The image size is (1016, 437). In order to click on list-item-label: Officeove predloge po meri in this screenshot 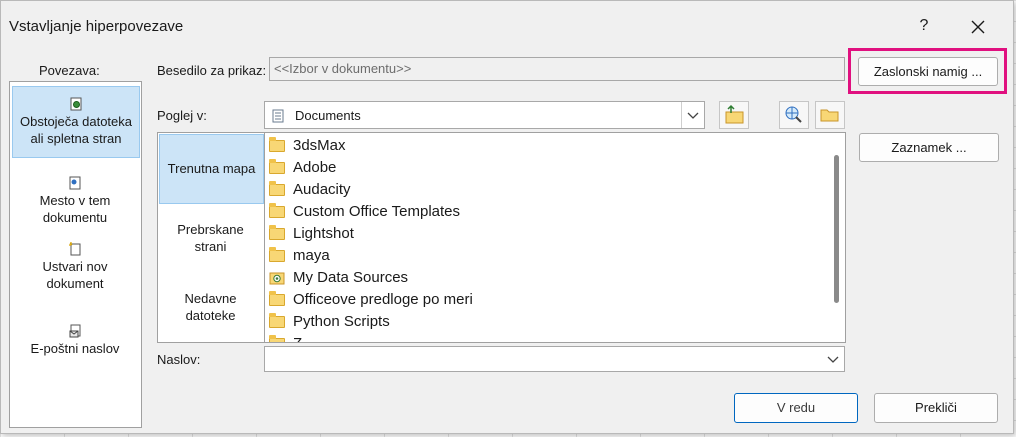, I will do `click(383, 299)`.